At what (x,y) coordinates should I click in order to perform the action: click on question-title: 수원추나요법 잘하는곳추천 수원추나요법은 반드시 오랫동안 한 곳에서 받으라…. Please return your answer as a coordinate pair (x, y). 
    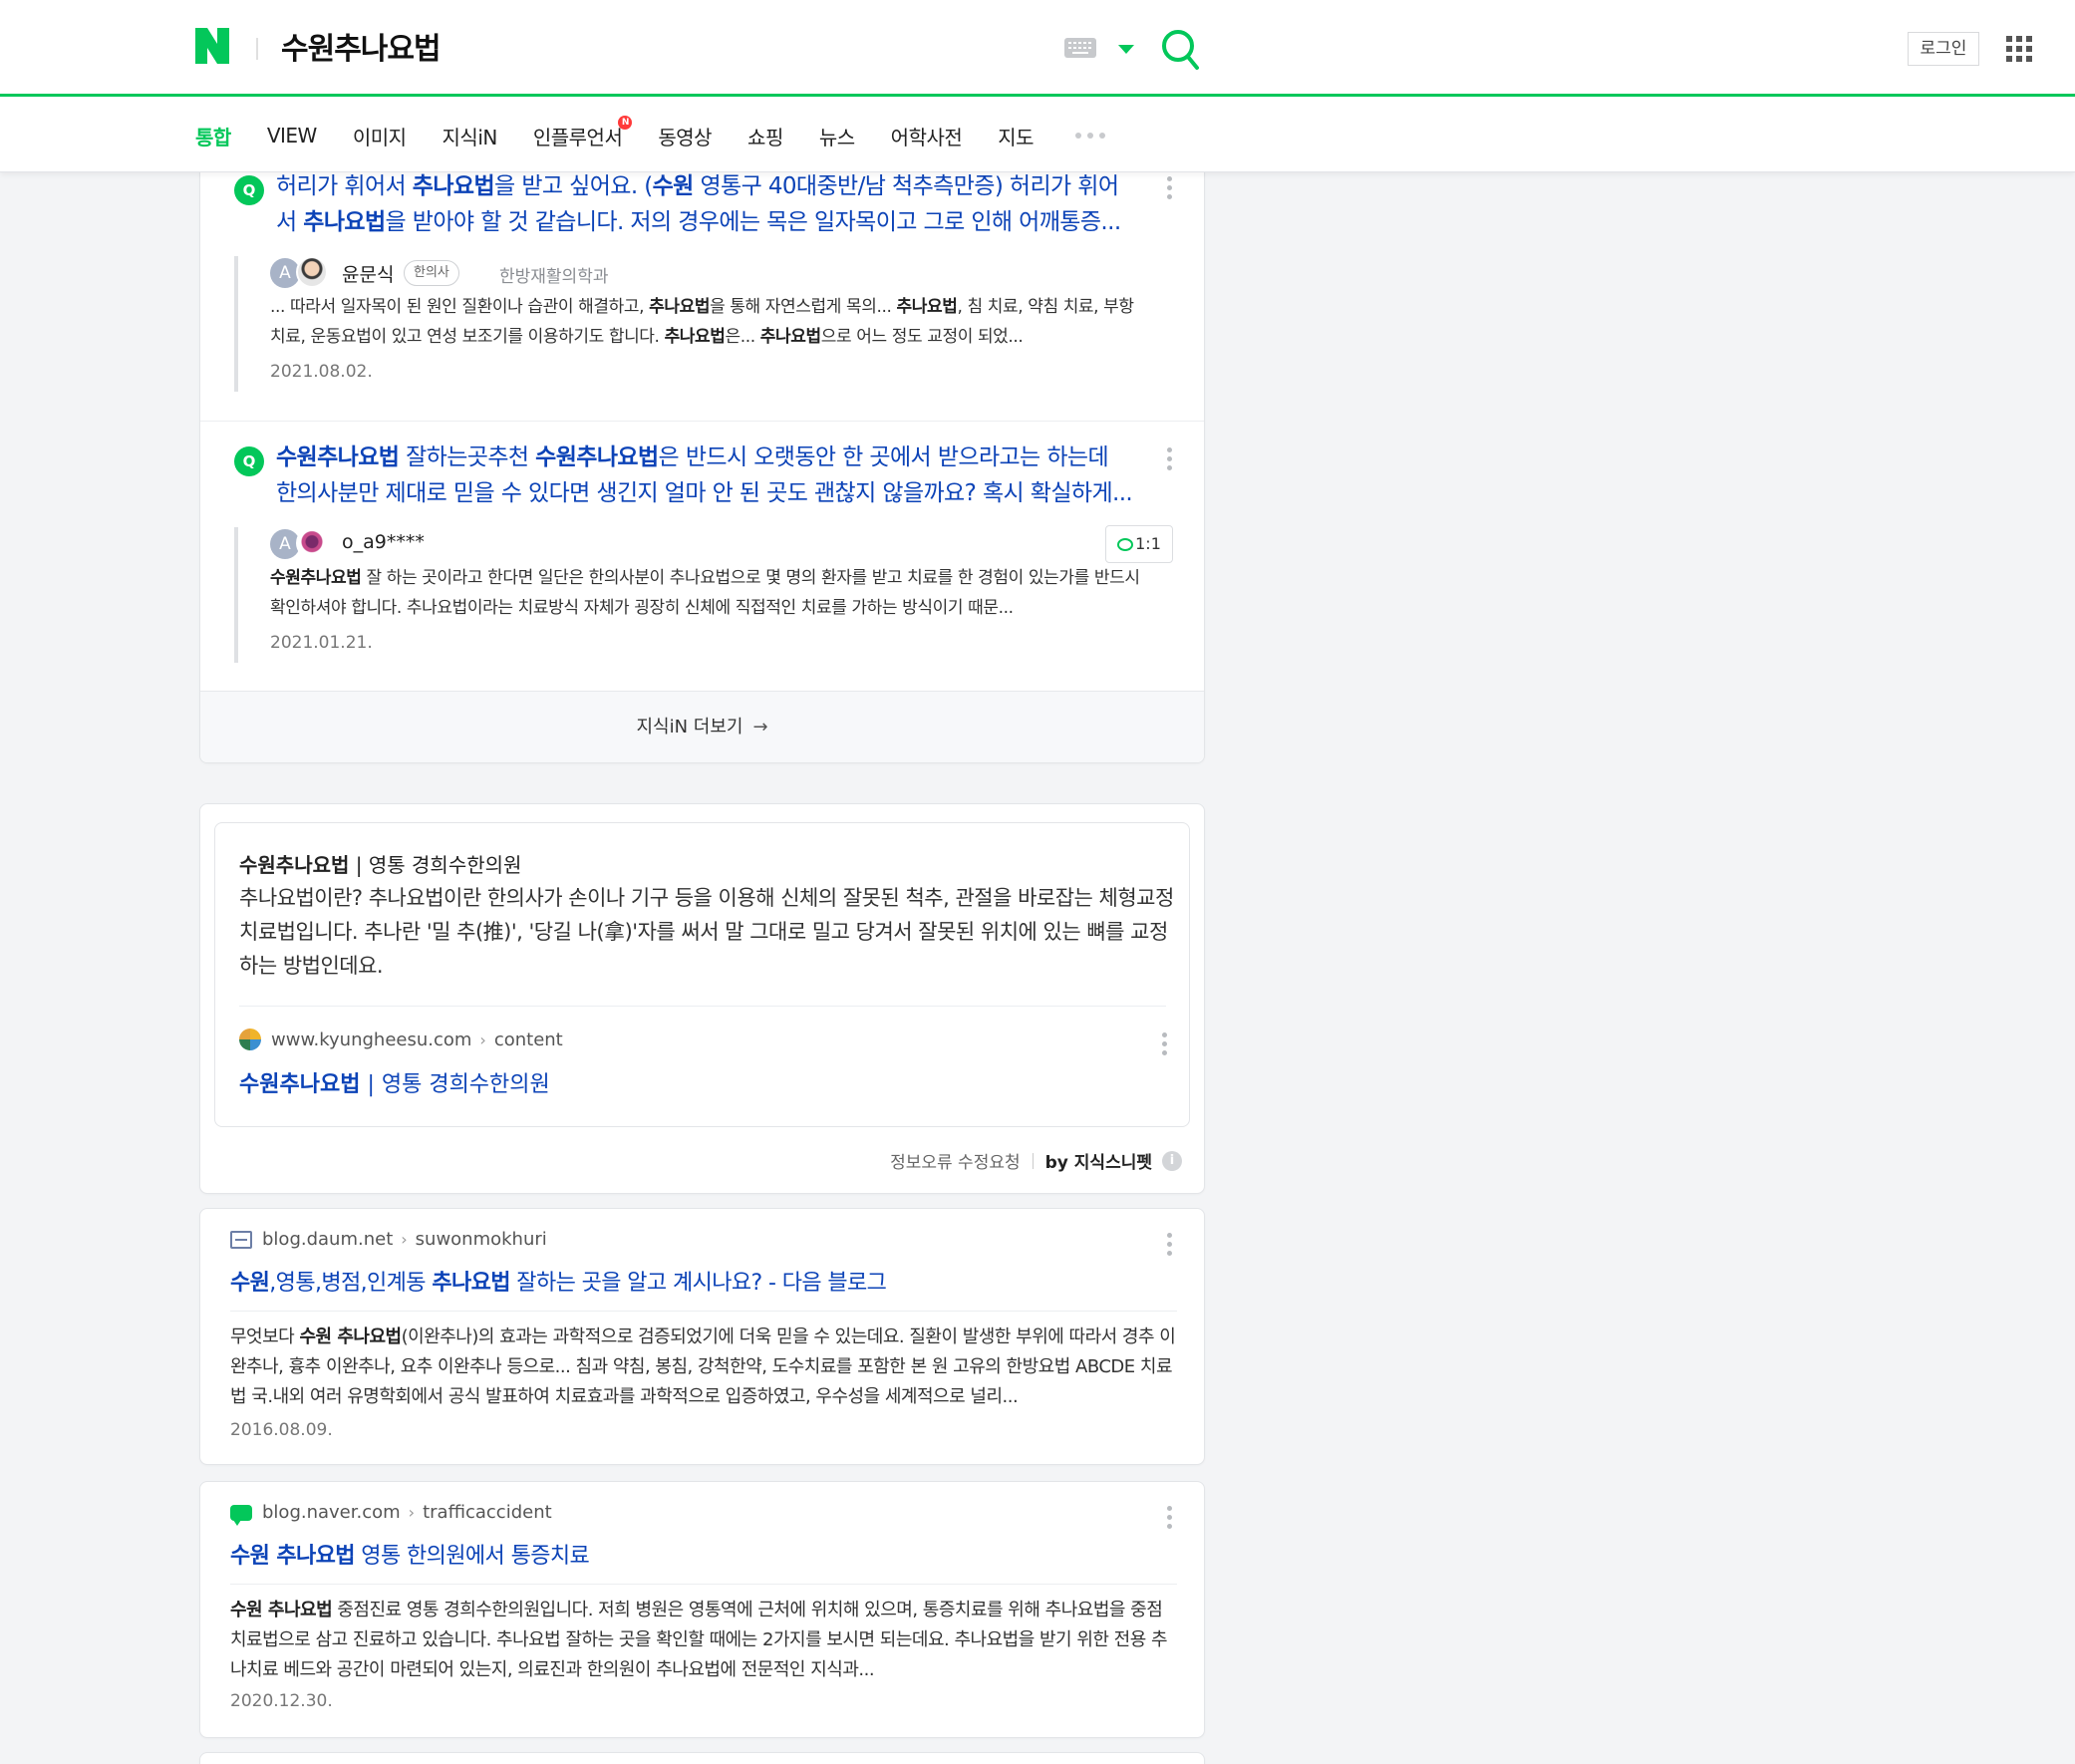
    Looking at the image, I should click on (704, 475).